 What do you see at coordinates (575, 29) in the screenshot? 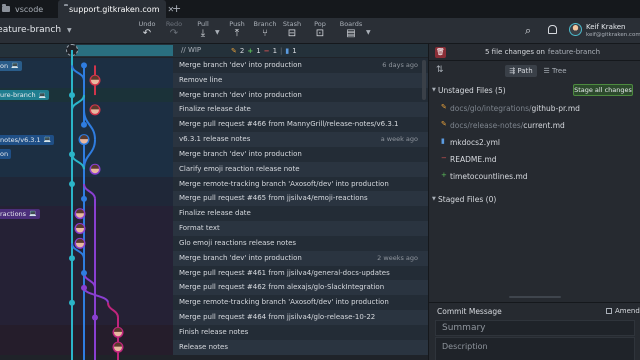
I see `avatar` at bounding box center [575, 29].